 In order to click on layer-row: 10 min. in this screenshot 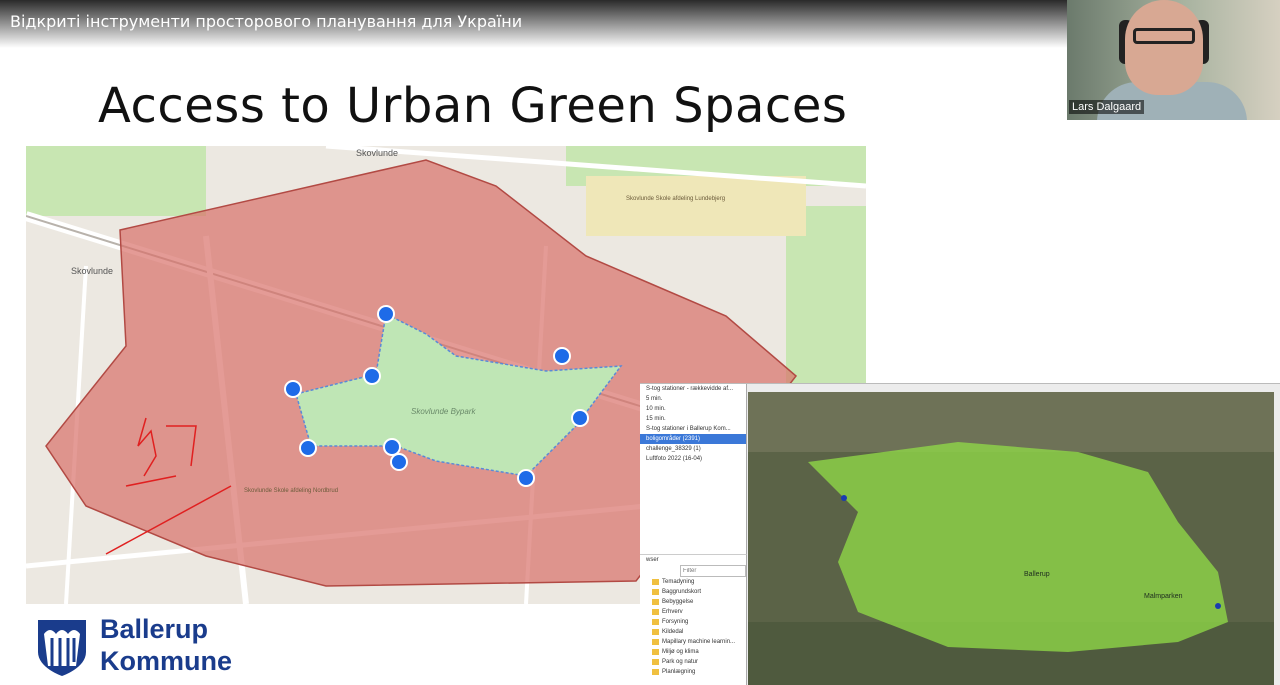, I will do `click(693, 409)`.